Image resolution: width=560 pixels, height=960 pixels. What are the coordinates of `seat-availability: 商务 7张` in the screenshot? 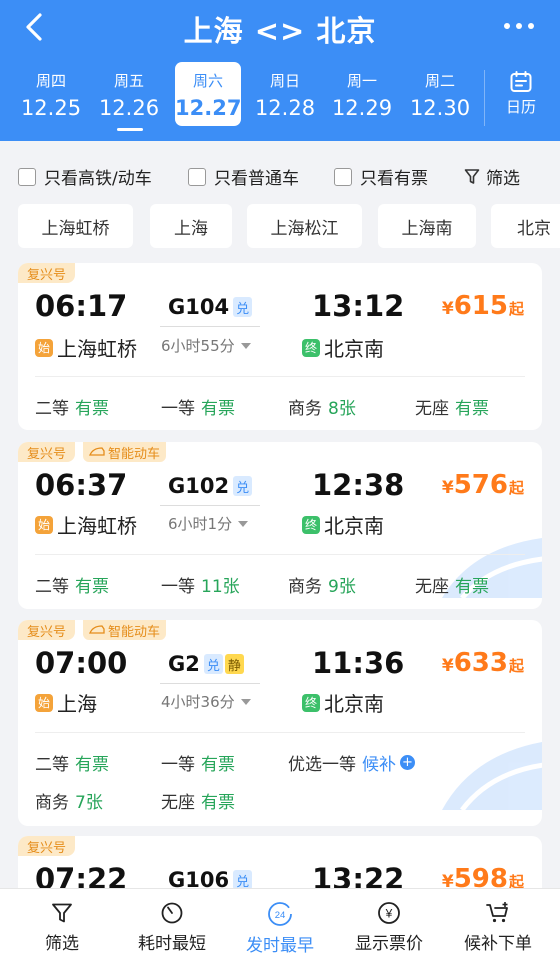 It's located at (69, 800).